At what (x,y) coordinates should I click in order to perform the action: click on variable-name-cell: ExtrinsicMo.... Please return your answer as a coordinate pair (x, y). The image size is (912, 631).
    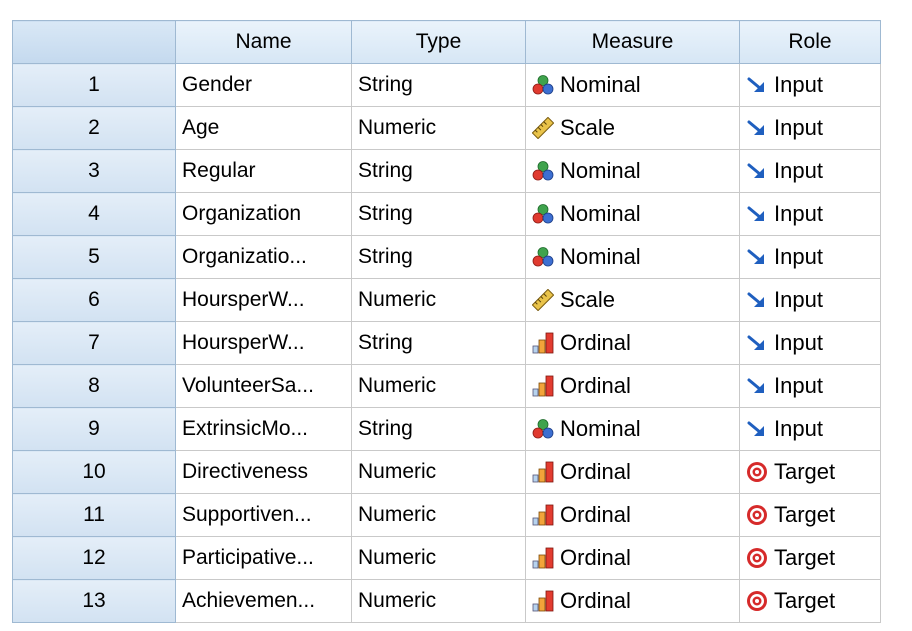
    Looking at the image, I should click on (263, 429).